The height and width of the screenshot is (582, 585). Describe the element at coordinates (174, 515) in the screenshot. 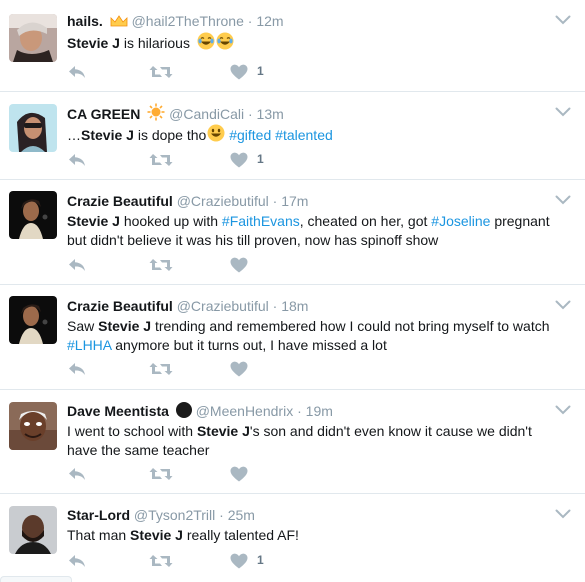

I see `author-handle: @Tyson2Trill` at that location.